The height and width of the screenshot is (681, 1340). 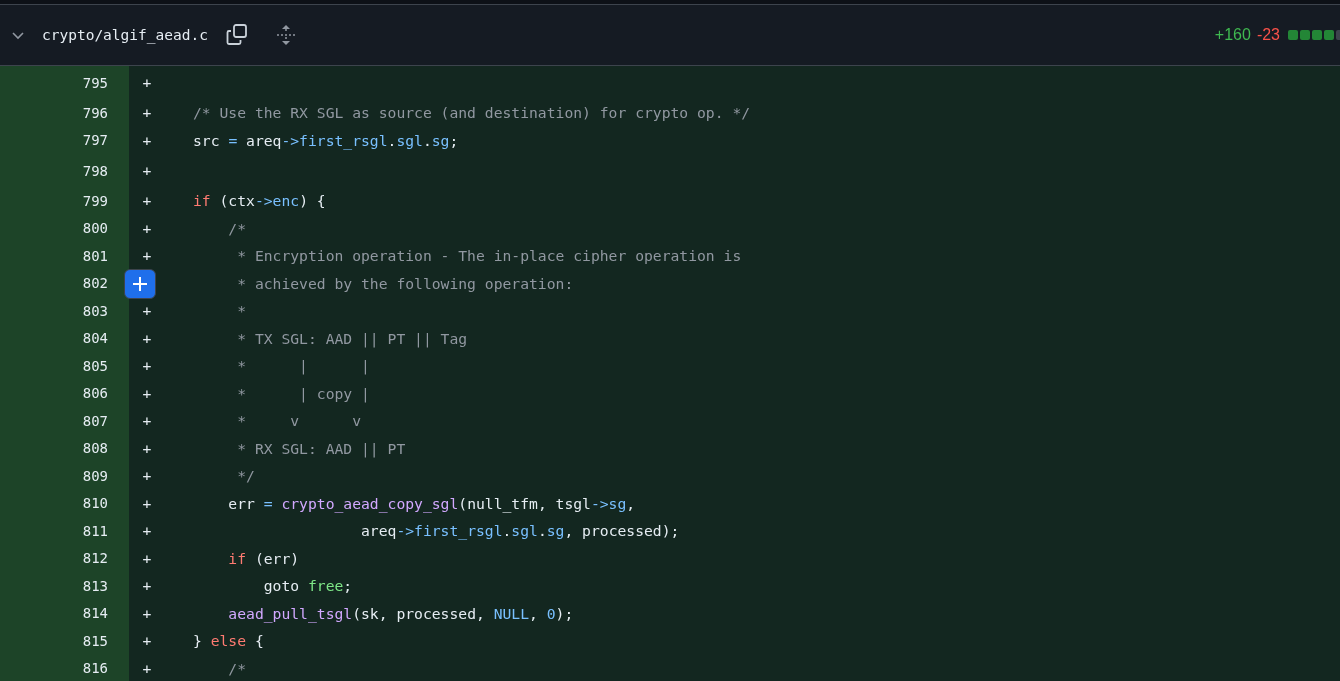 I want to click on line-number: 803, so click(x=64, y=311).